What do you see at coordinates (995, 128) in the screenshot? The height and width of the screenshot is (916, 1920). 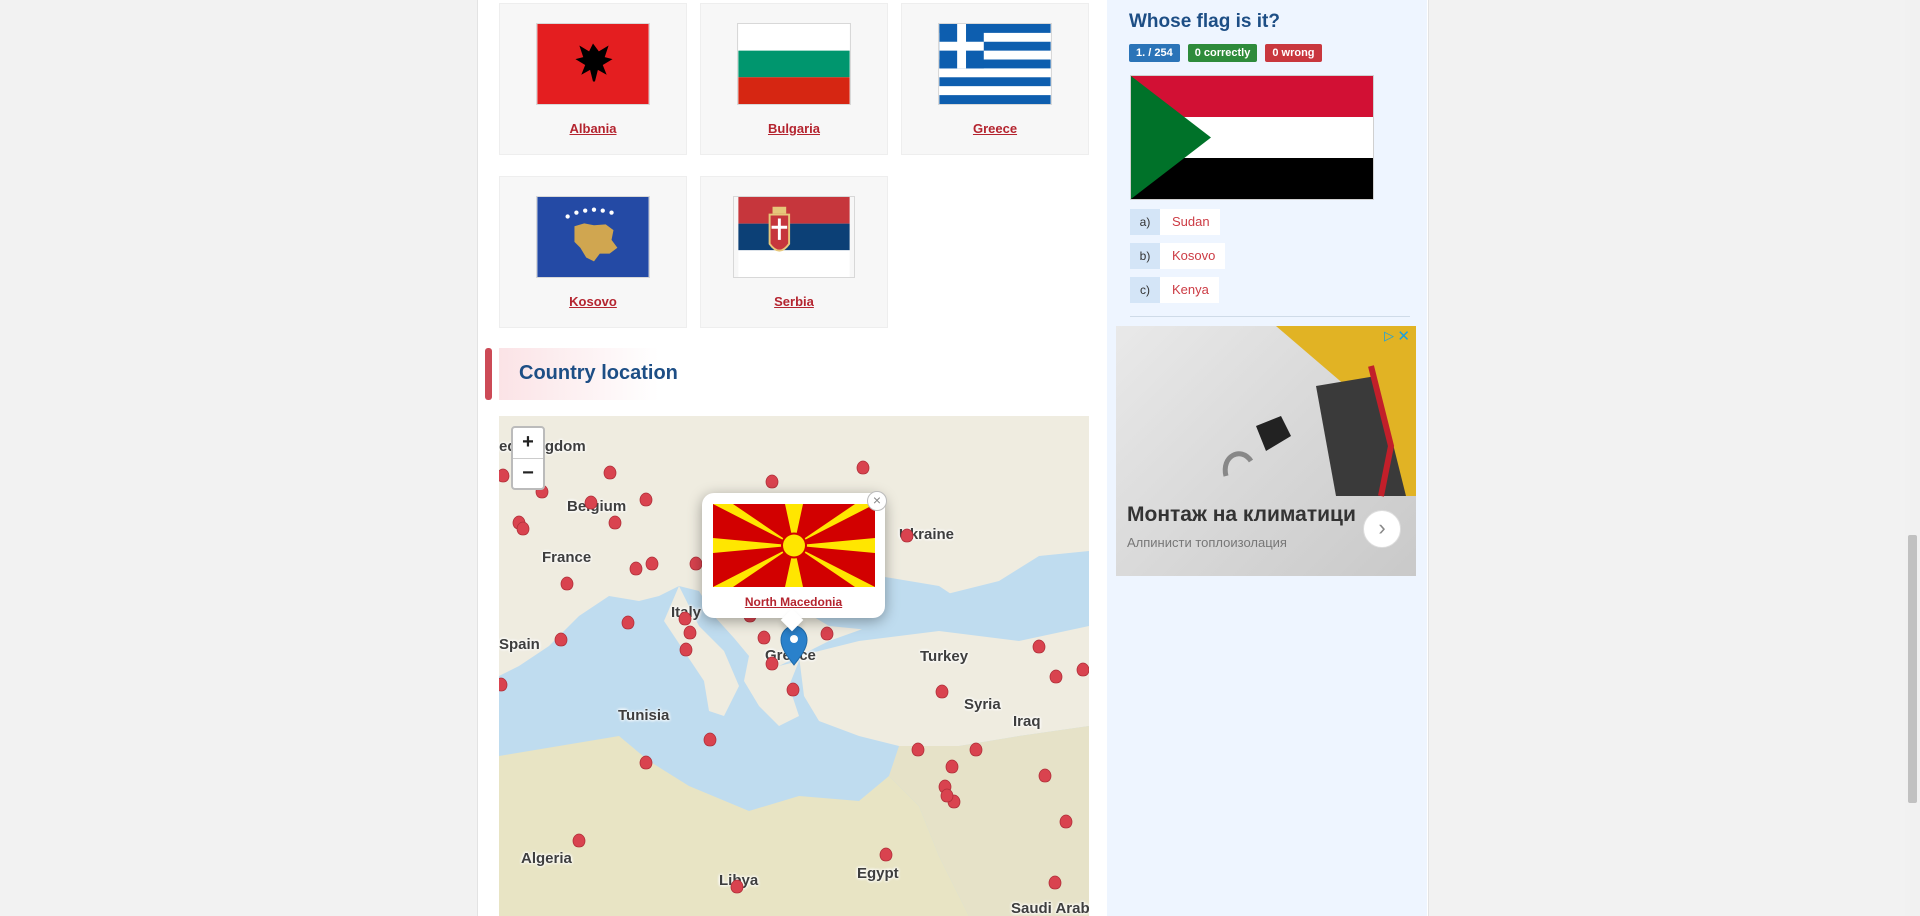 I see `neighbor-link: Greece` at bounding box center [995, 128].